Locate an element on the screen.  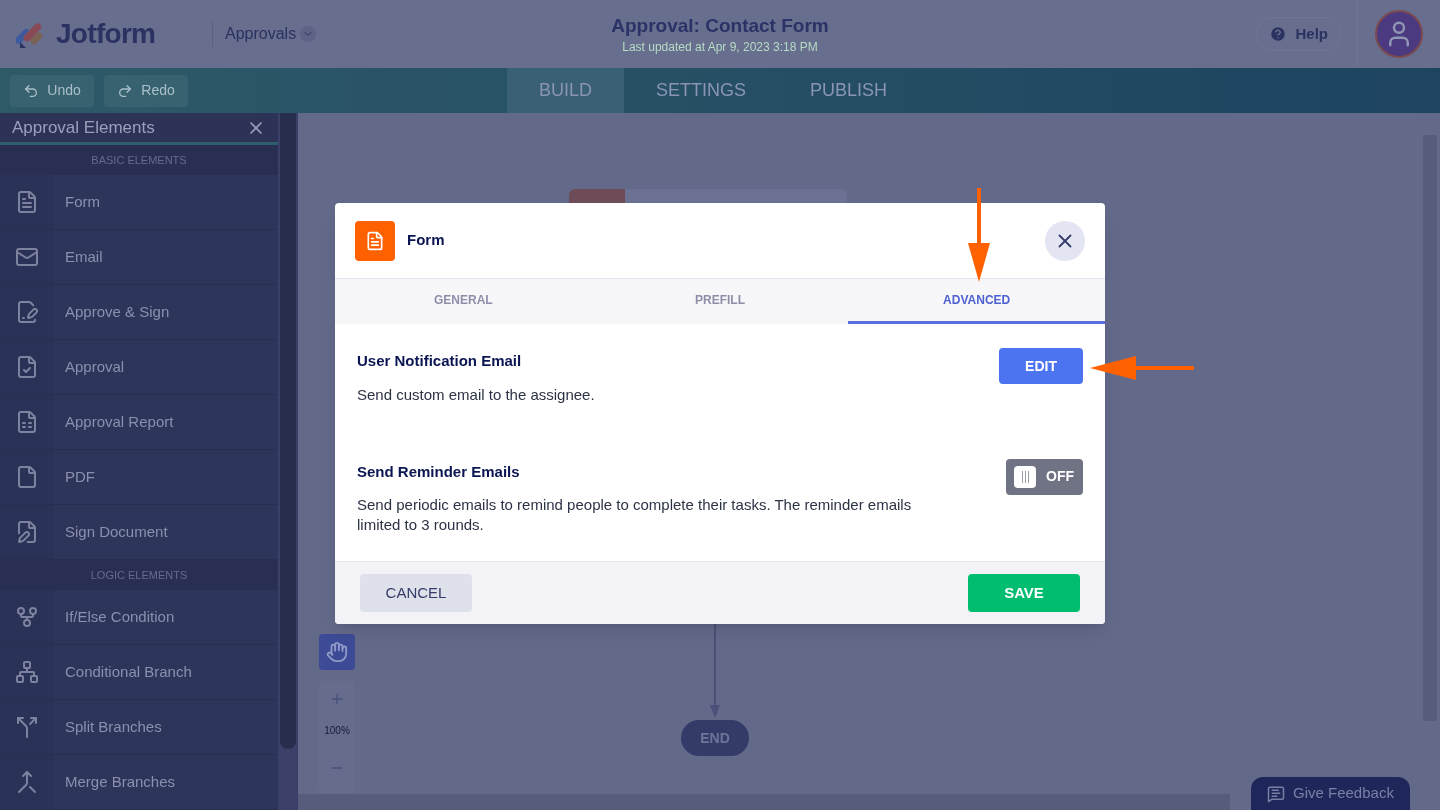
setting-title: User Notification Email is located at coordinates (440, 361).